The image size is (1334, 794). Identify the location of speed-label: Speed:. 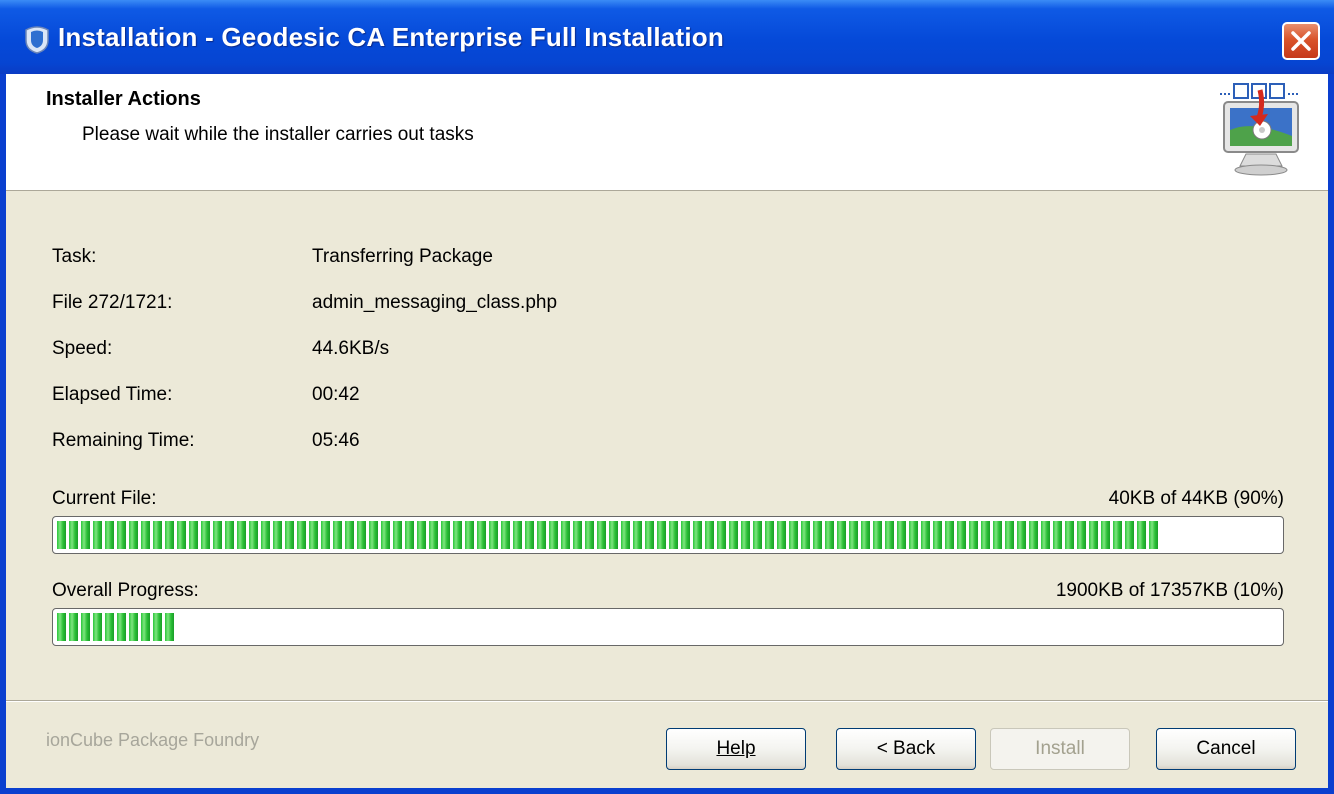
(82, 348).